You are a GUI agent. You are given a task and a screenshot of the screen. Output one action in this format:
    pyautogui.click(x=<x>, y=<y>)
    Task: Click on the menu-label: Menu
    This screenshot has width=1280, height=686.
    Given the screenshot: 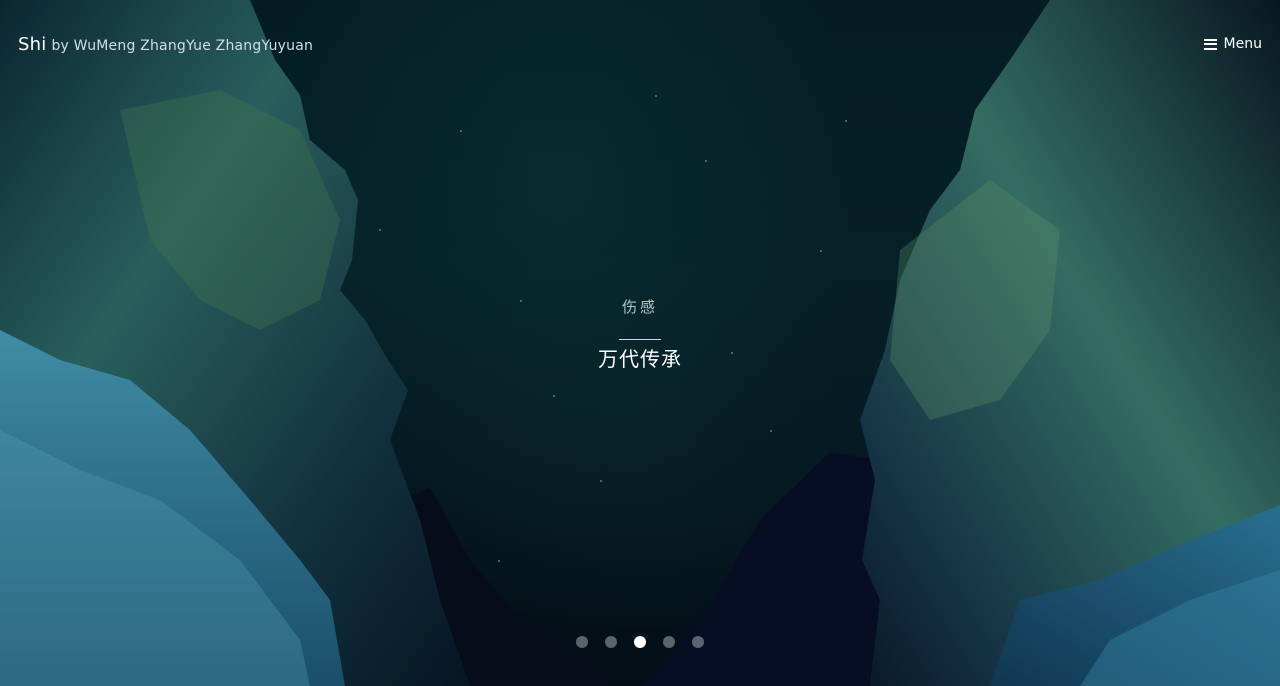 What is the action you would take?
    pyautogui.click(x=1242, y=44)
    